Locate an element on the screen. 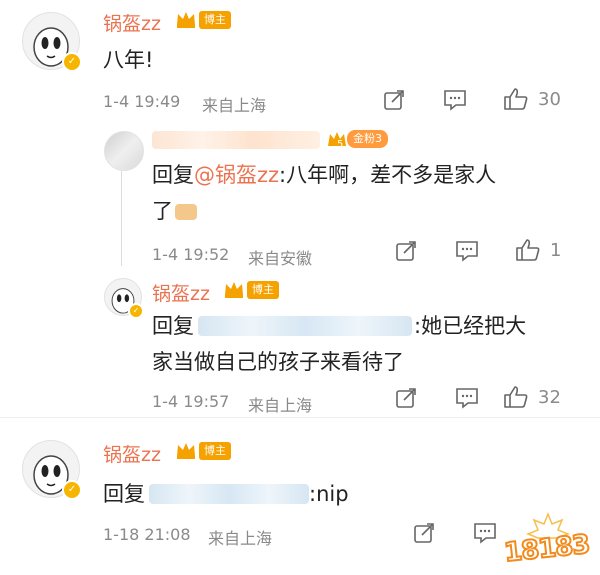 The height and width of the screenshot is (575, 600). comment-time: 1-4 19:57 is located at coordinates (191, 401).